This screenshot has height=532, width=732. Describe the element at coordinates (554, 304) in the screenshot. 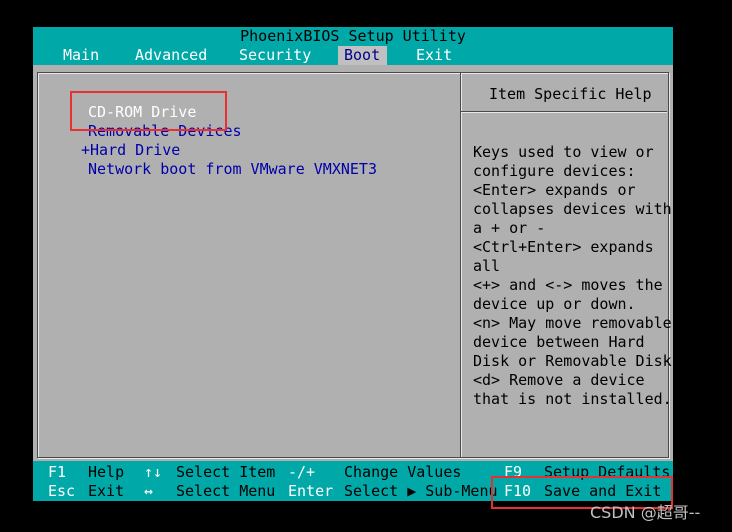

I see `help-line: device up or down.` at that location.